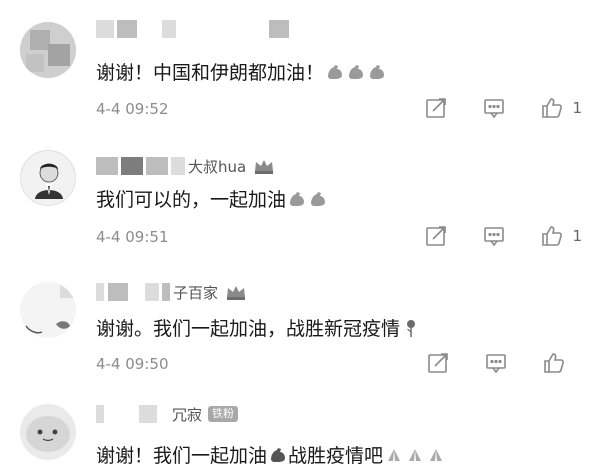  I want to click on comment-text: 谢谢！我们一起加油, so click(182, 454).